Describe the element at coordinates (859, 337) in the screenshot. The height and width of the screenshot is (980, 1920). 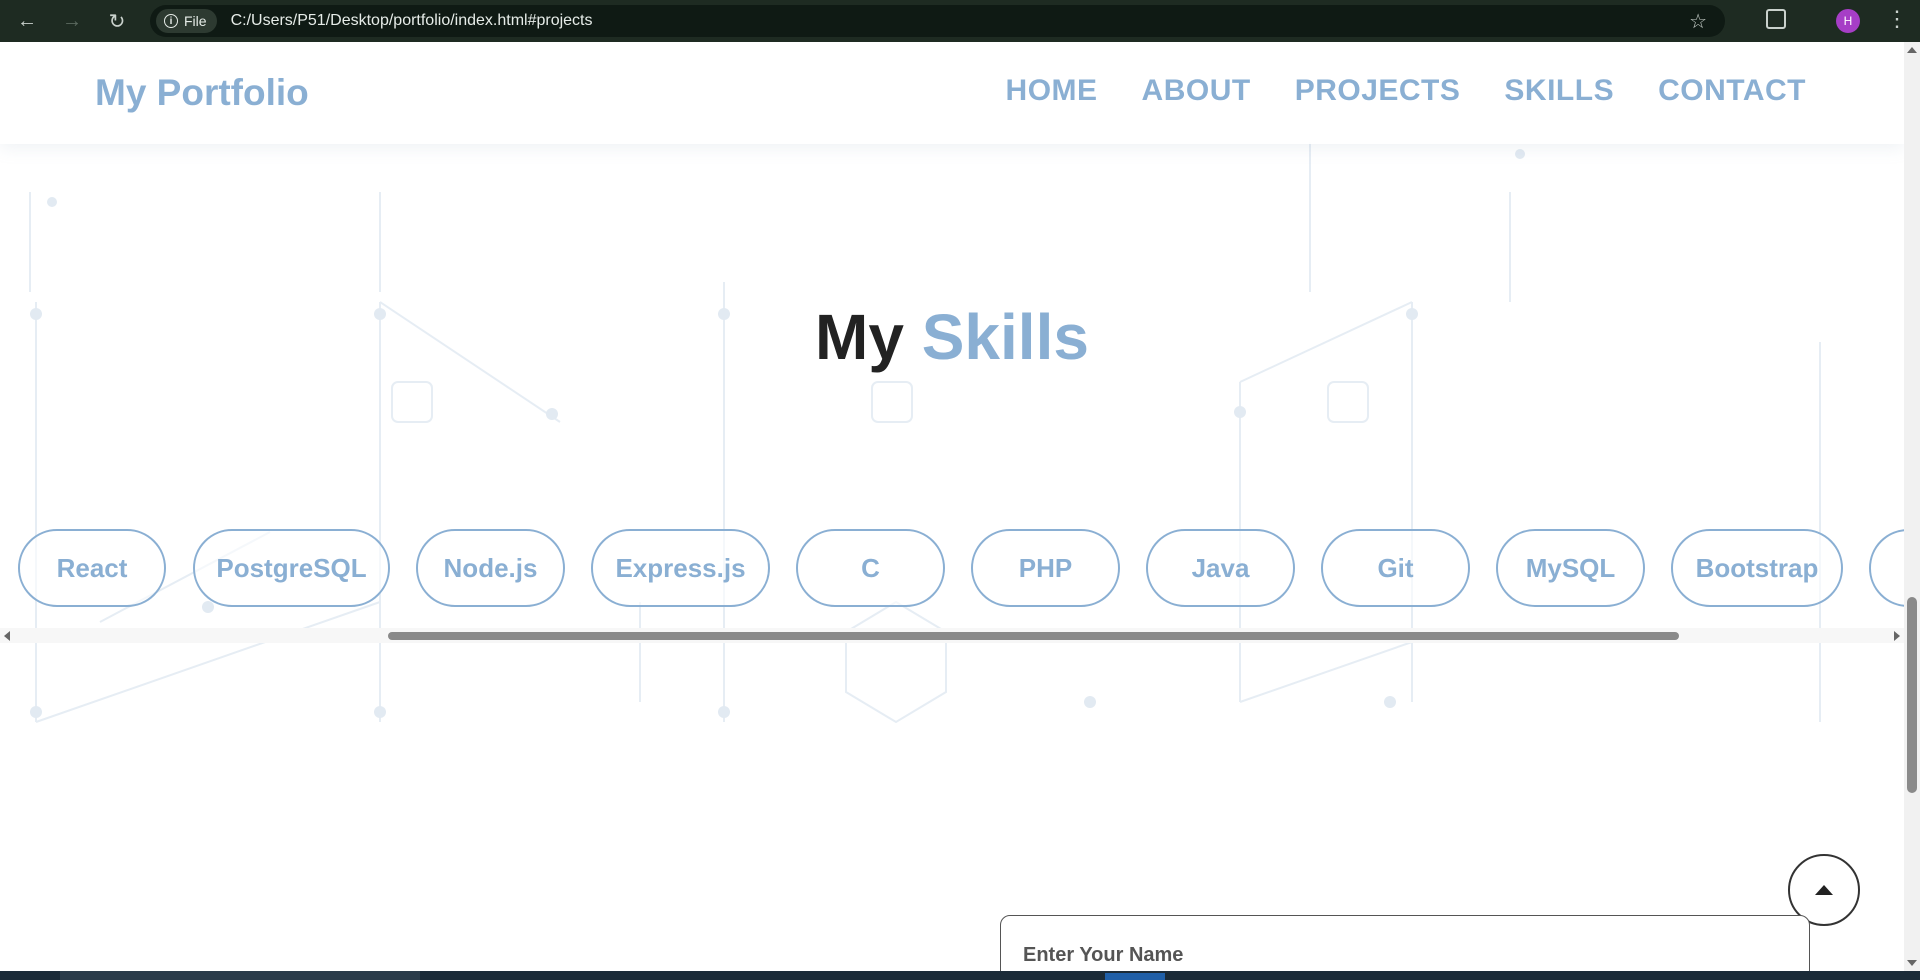
I see `skills-heading-plain: My` at that location.